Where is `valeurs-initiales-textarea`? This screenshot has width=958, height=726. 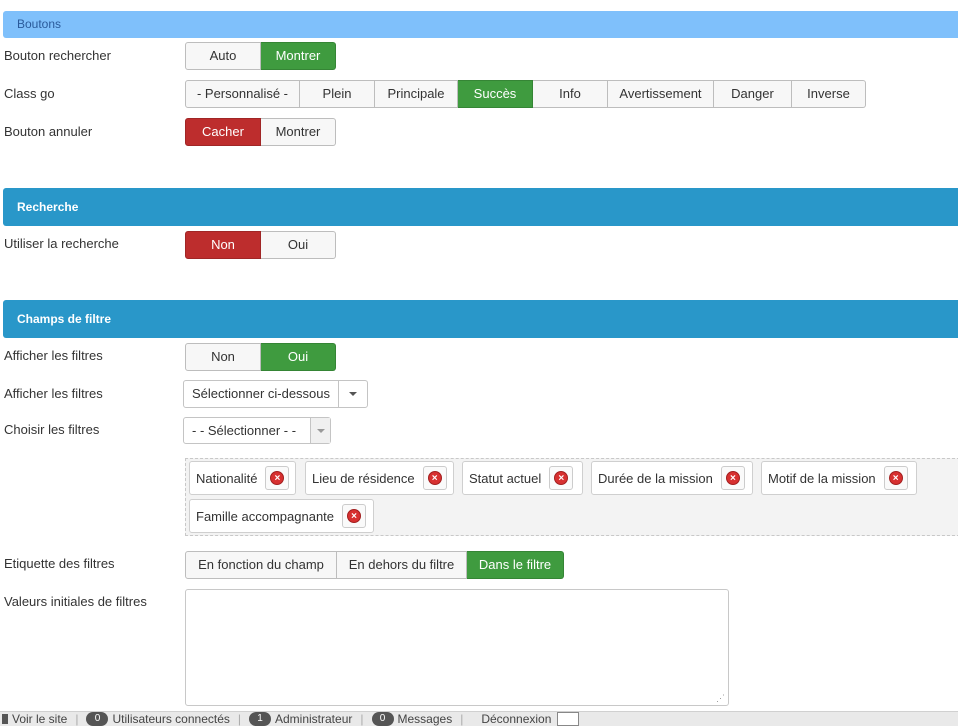 valeurs-initiales-textarea is located at coordinates (457, 647).